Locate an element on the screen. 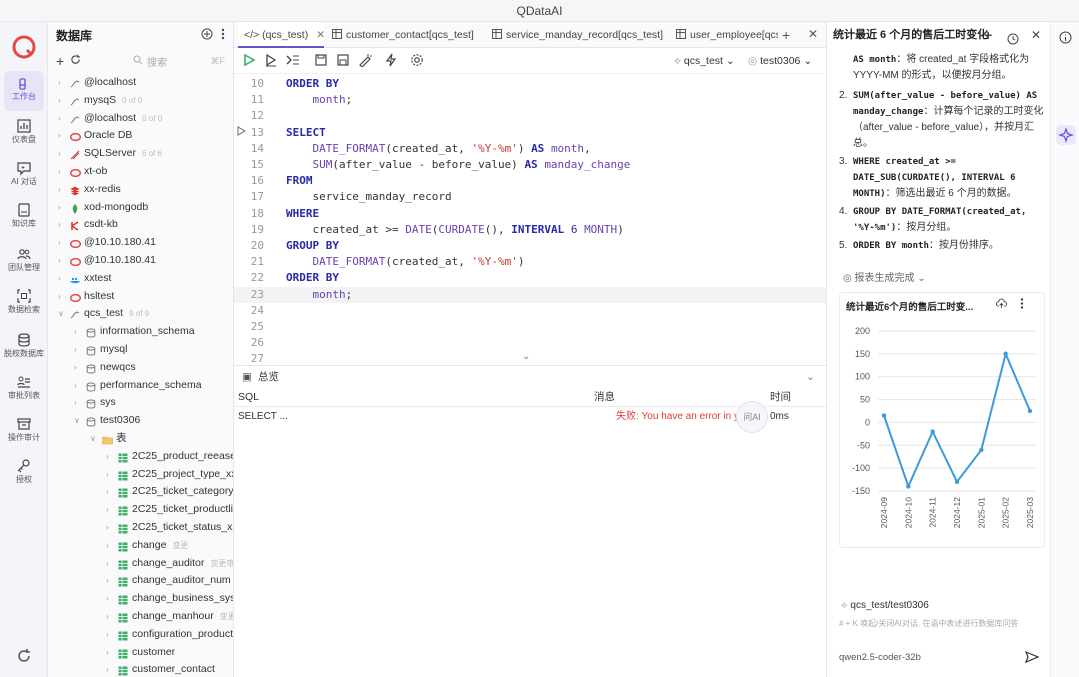 This screenshot has height=677, width=1079. context-chip: ⟡ qcs_test/test0306 is located at coordinates (885, 605).